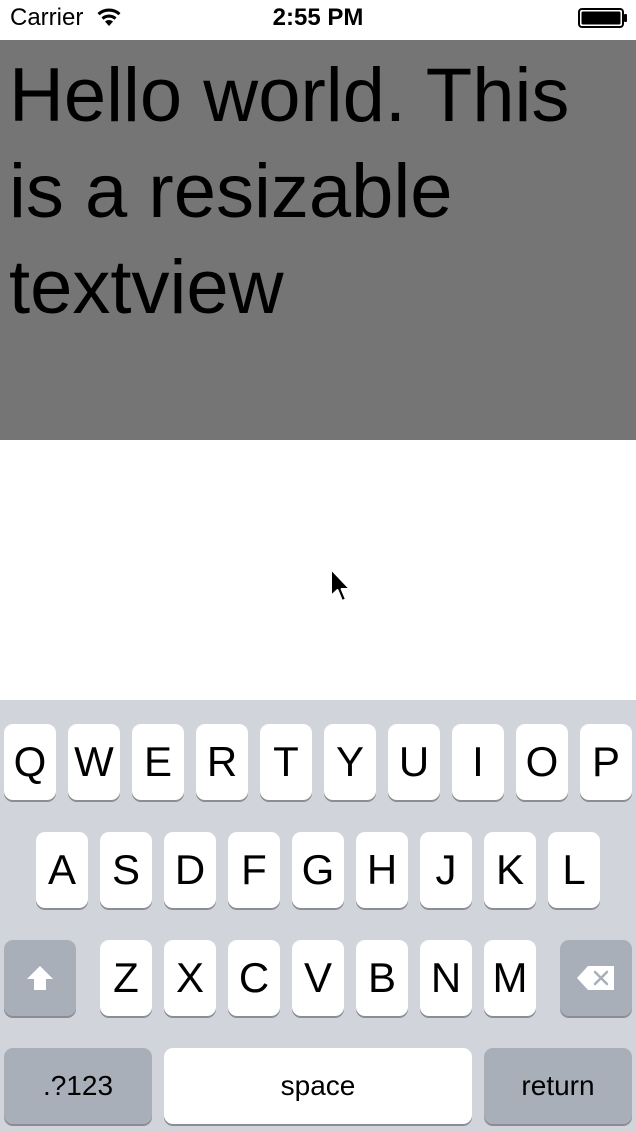  I want to click on key-z: Z, so click(126, 978).